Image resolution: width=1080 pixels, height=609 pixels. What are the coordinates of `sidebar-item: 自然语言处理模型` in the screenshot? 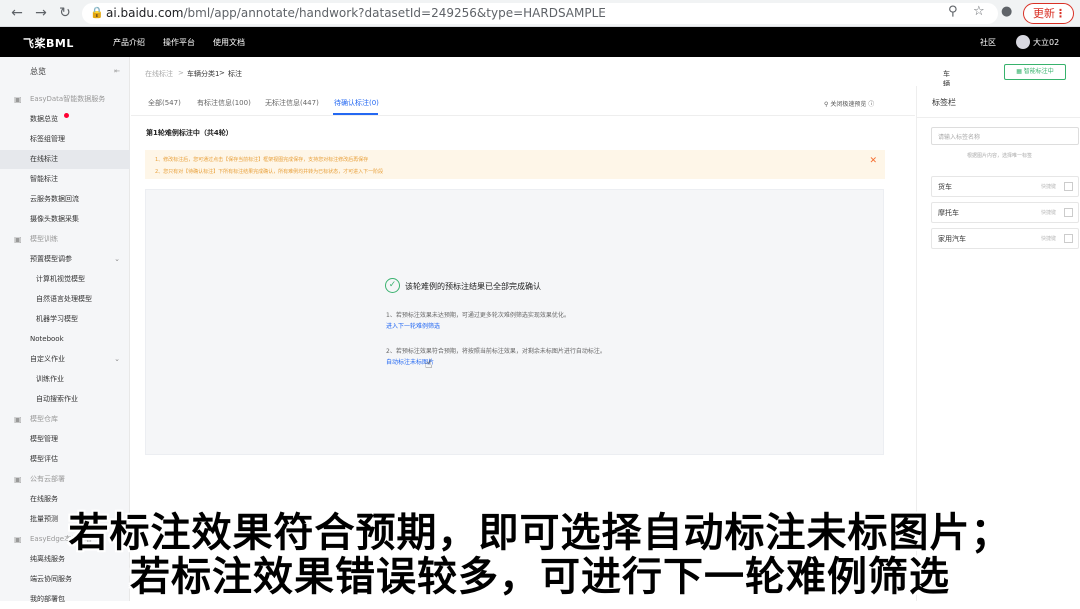 It's located at (65, 299).